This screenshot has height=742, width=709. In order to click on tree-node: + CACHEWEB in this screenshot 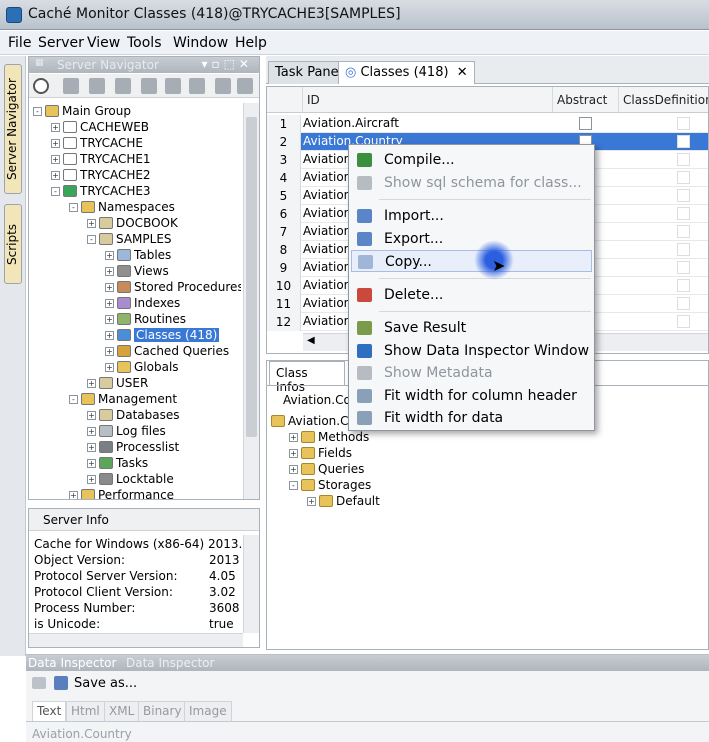, I will do `click(100, 127)`.